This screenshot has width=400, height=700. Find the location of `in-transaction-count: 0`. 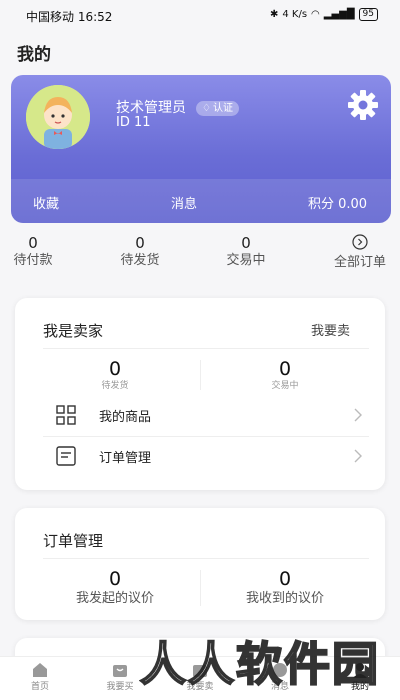

in-transaction-count: 0 is located at coordinates (246, 243).